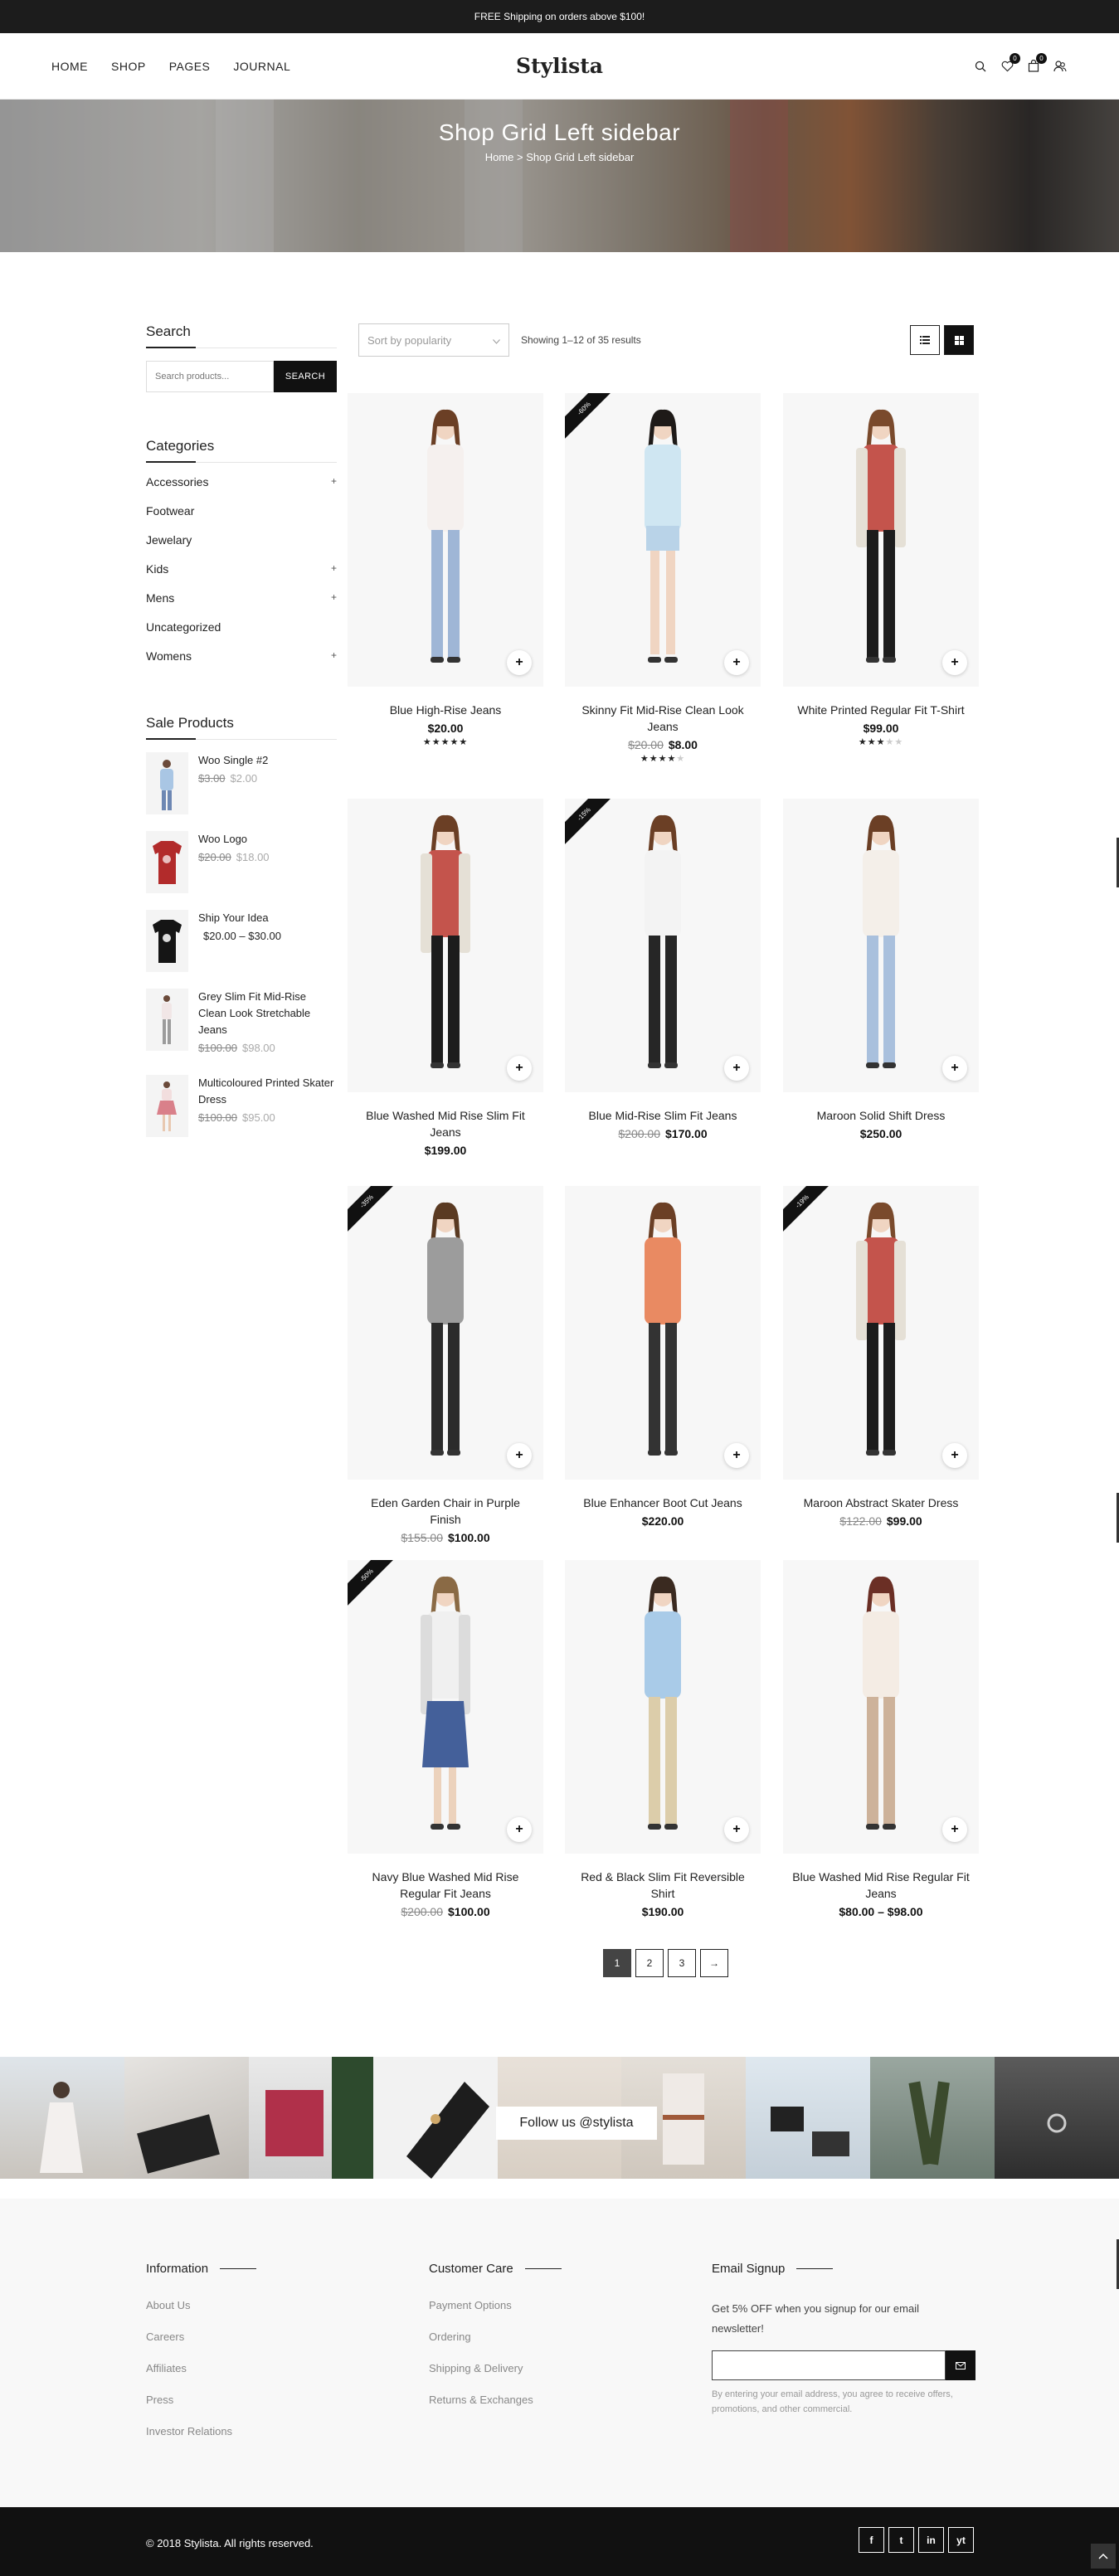 This screenshot has height=2576, width=1119. Describe the element at coordinates (1103, 2556) in the screenshot. I see `scroll-to-top-button` at that location.